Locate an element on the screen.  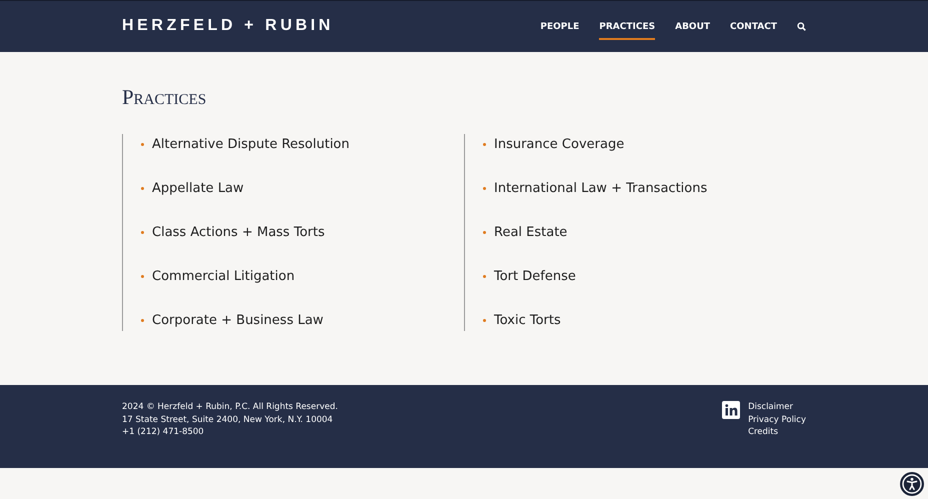
practice-link: Real Estate is located at coordinates (531, 232).